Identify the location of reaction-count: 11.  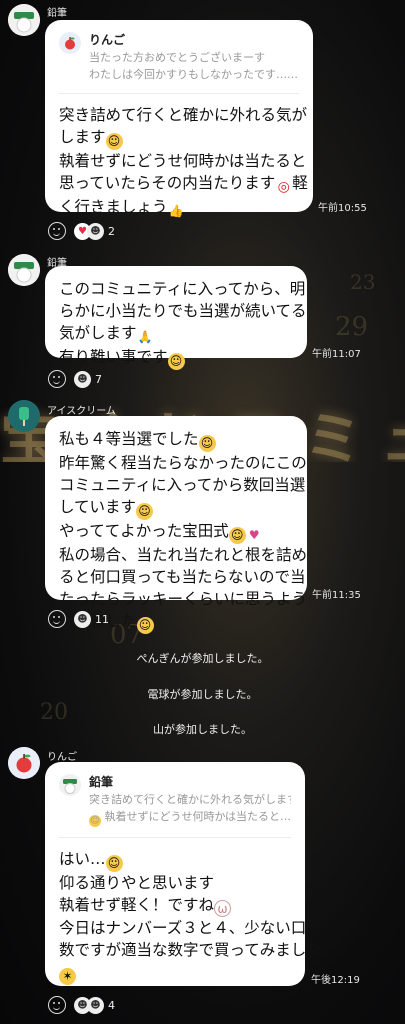
(102, 619).